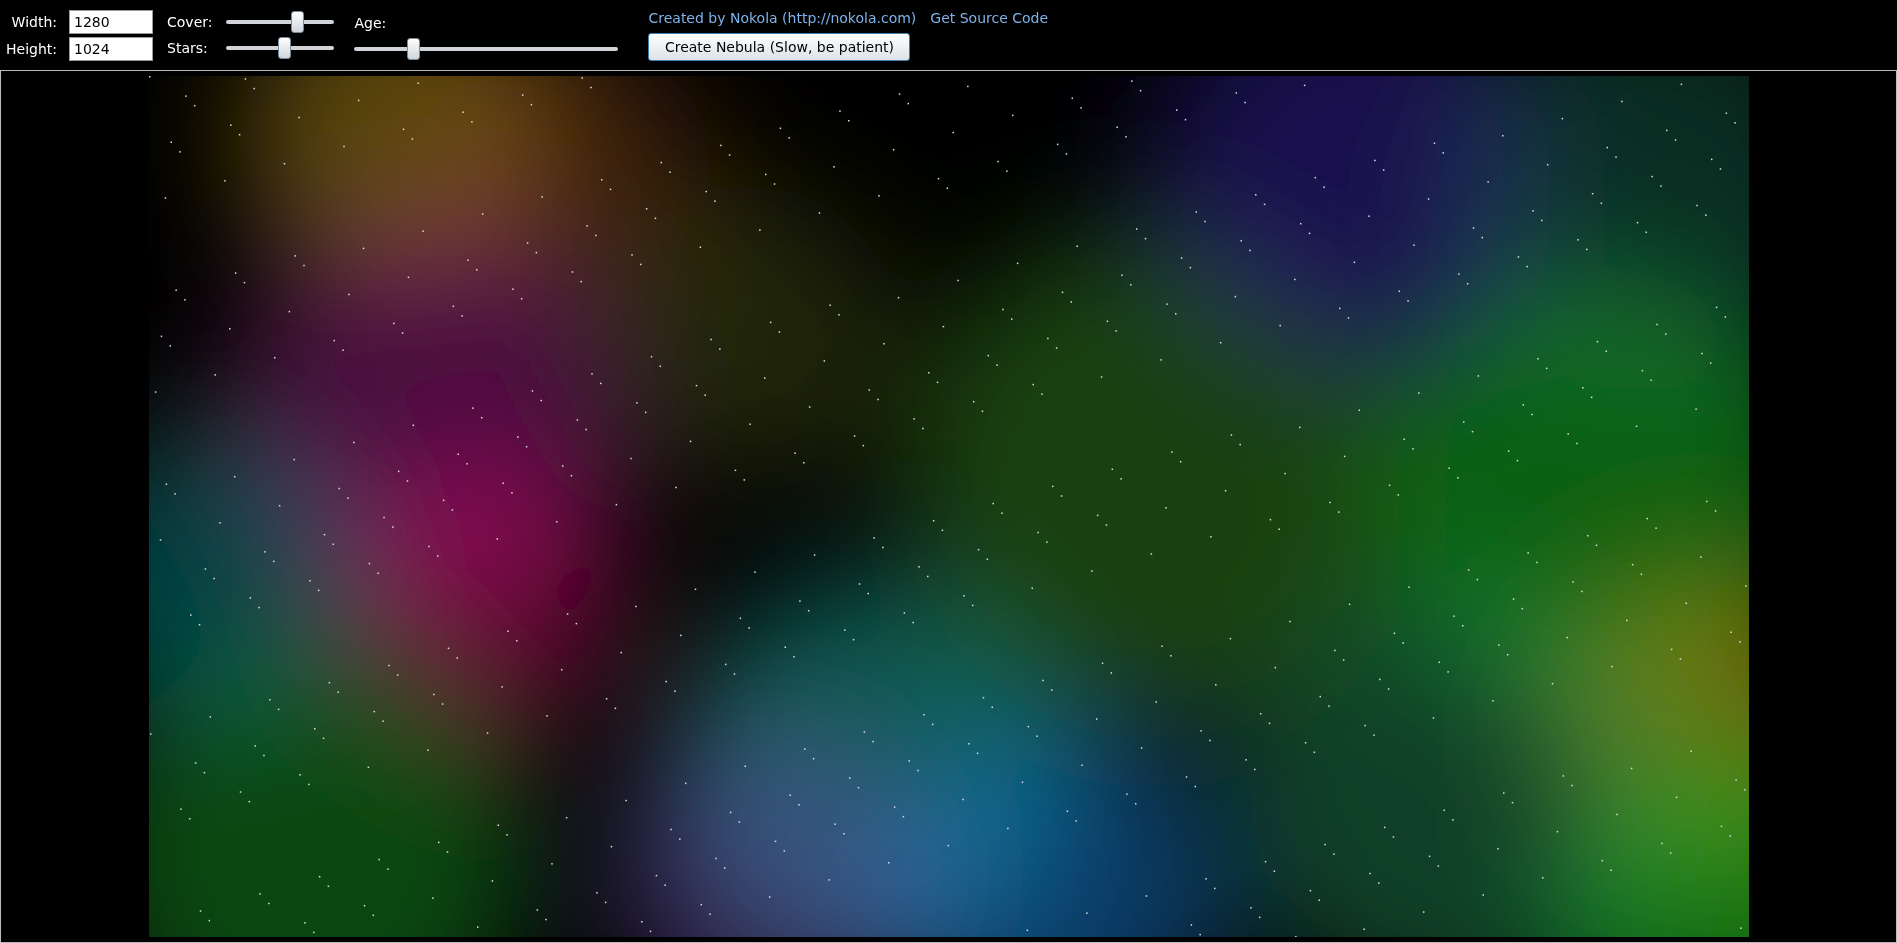  Describe the element at coordinates (782, 18) in the screenshot. I see `link: Created by Nokola (http://nokola.com)` at that location.